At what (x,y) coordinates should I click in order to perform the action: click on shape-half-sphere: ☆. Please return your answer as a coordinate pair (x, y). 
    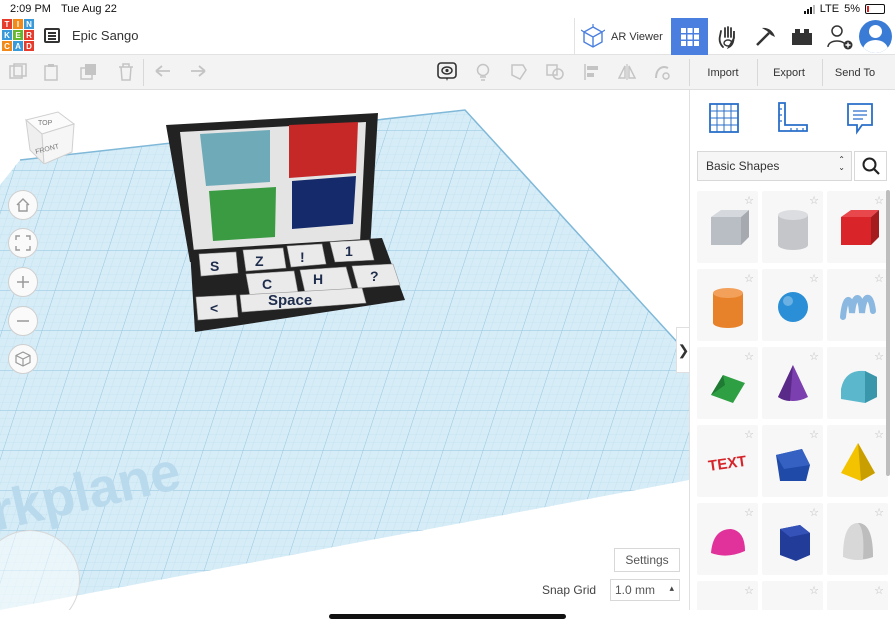
    Looking at the image, I should click on (727, 539).